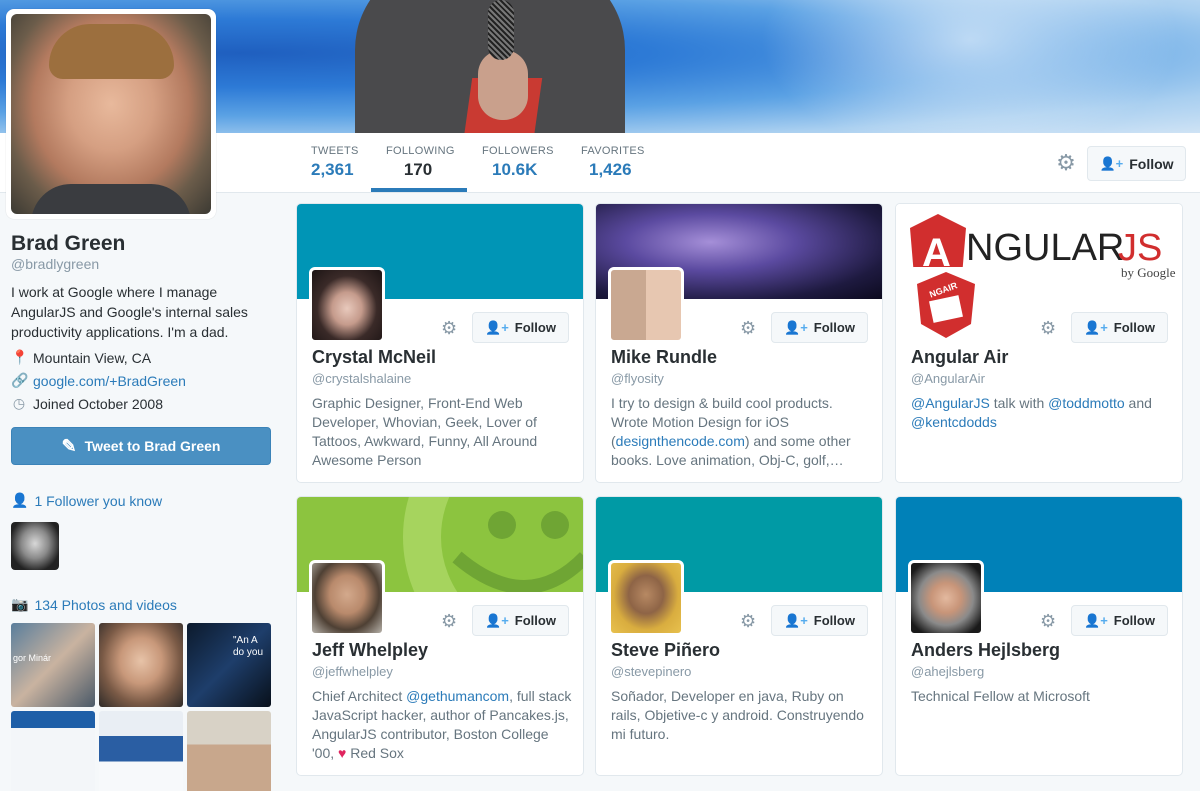 Image resolution: width=1200 pixels, height=791 pixels. Describe the element at coordinates (335, 162) in the screenshot. I see `stat-tweets: TWEETS 2,361` at that location.